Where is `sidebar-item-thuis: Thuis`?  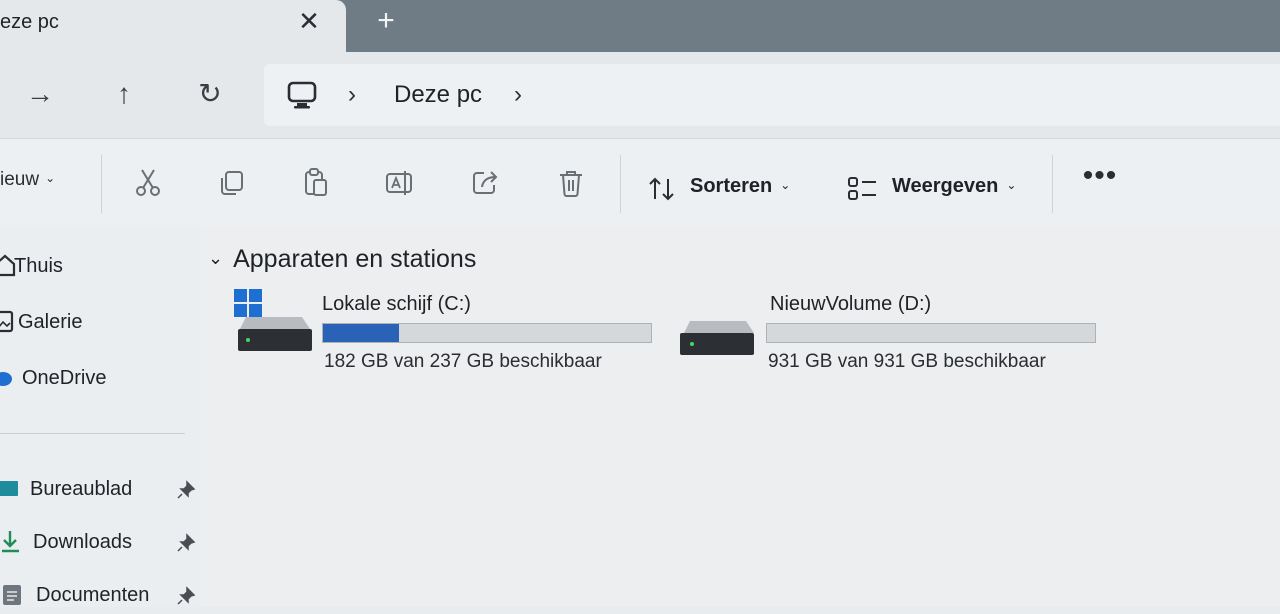 sidebar-item-thuis: Thuis is located at coordinates (100, 265).